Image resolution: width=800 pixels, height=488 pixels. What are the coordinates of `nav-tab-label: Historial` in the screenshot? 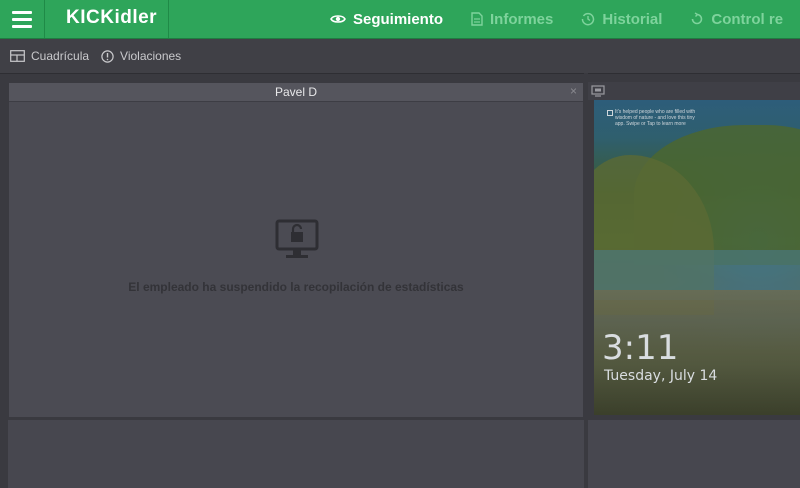 It's located at (632, 19).